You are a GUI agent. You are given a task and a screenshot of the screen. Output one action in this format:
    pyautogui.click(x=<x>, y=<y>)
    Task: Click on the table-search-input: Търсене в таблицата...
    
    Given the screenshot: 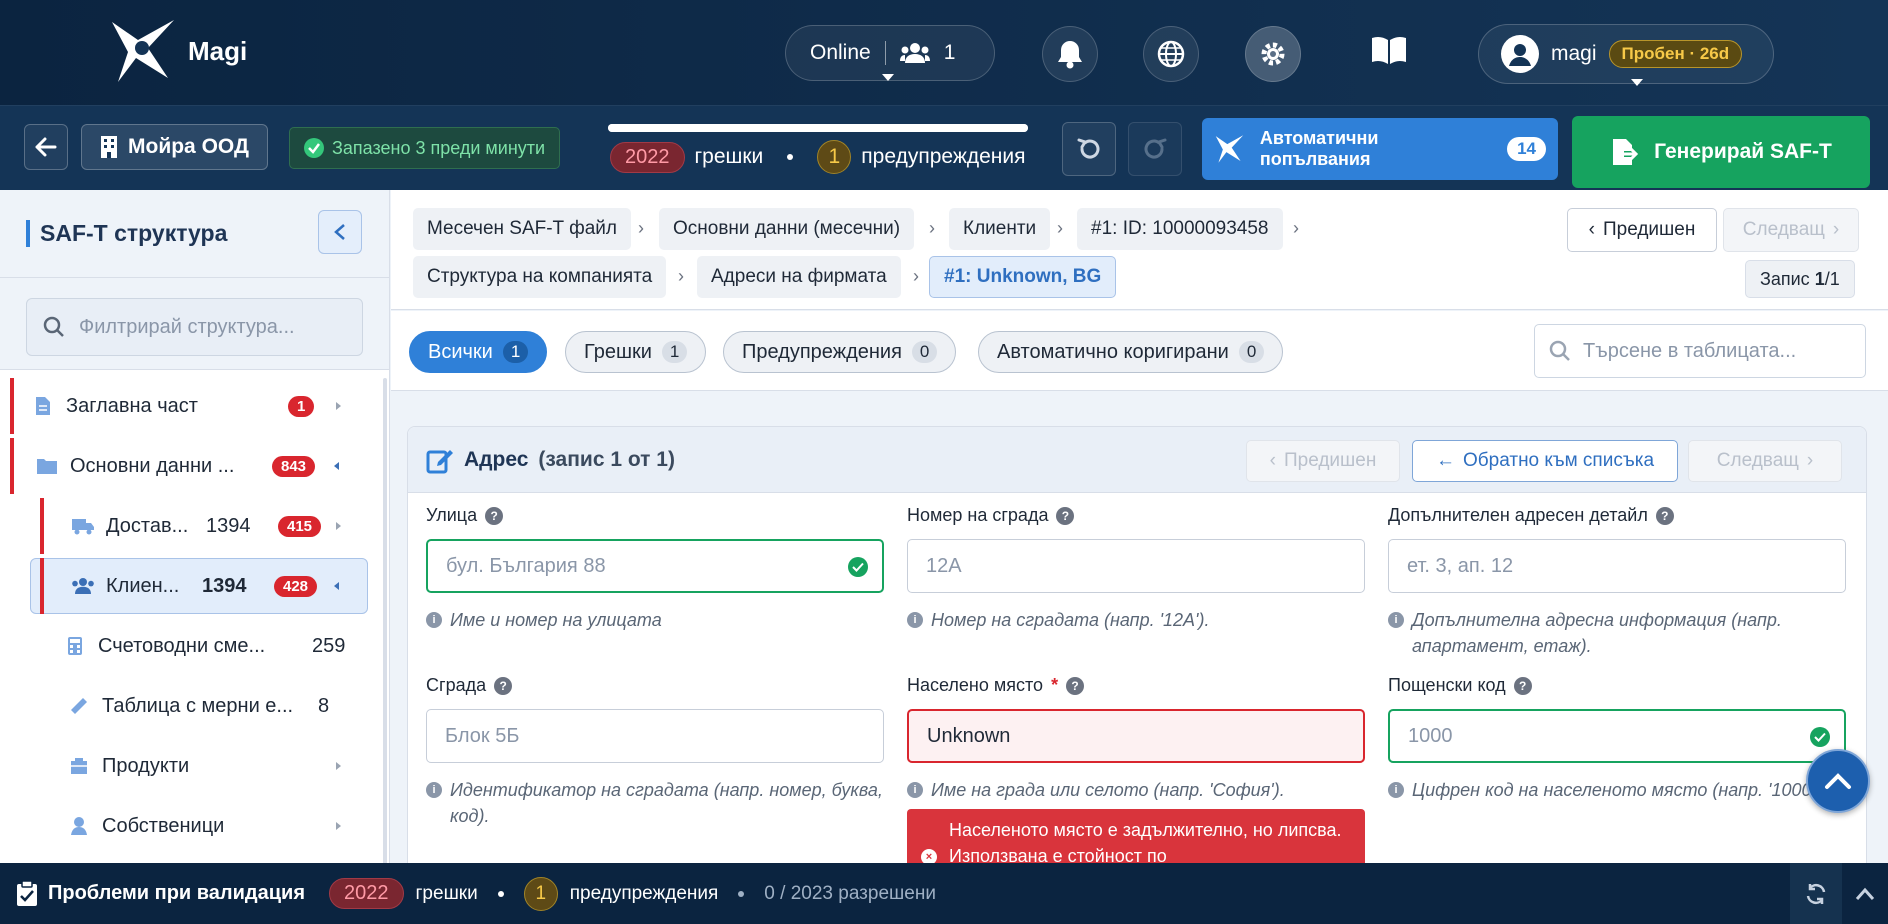 What is the action you would take?
    pyautogui.click(x=1700, y=351)
    